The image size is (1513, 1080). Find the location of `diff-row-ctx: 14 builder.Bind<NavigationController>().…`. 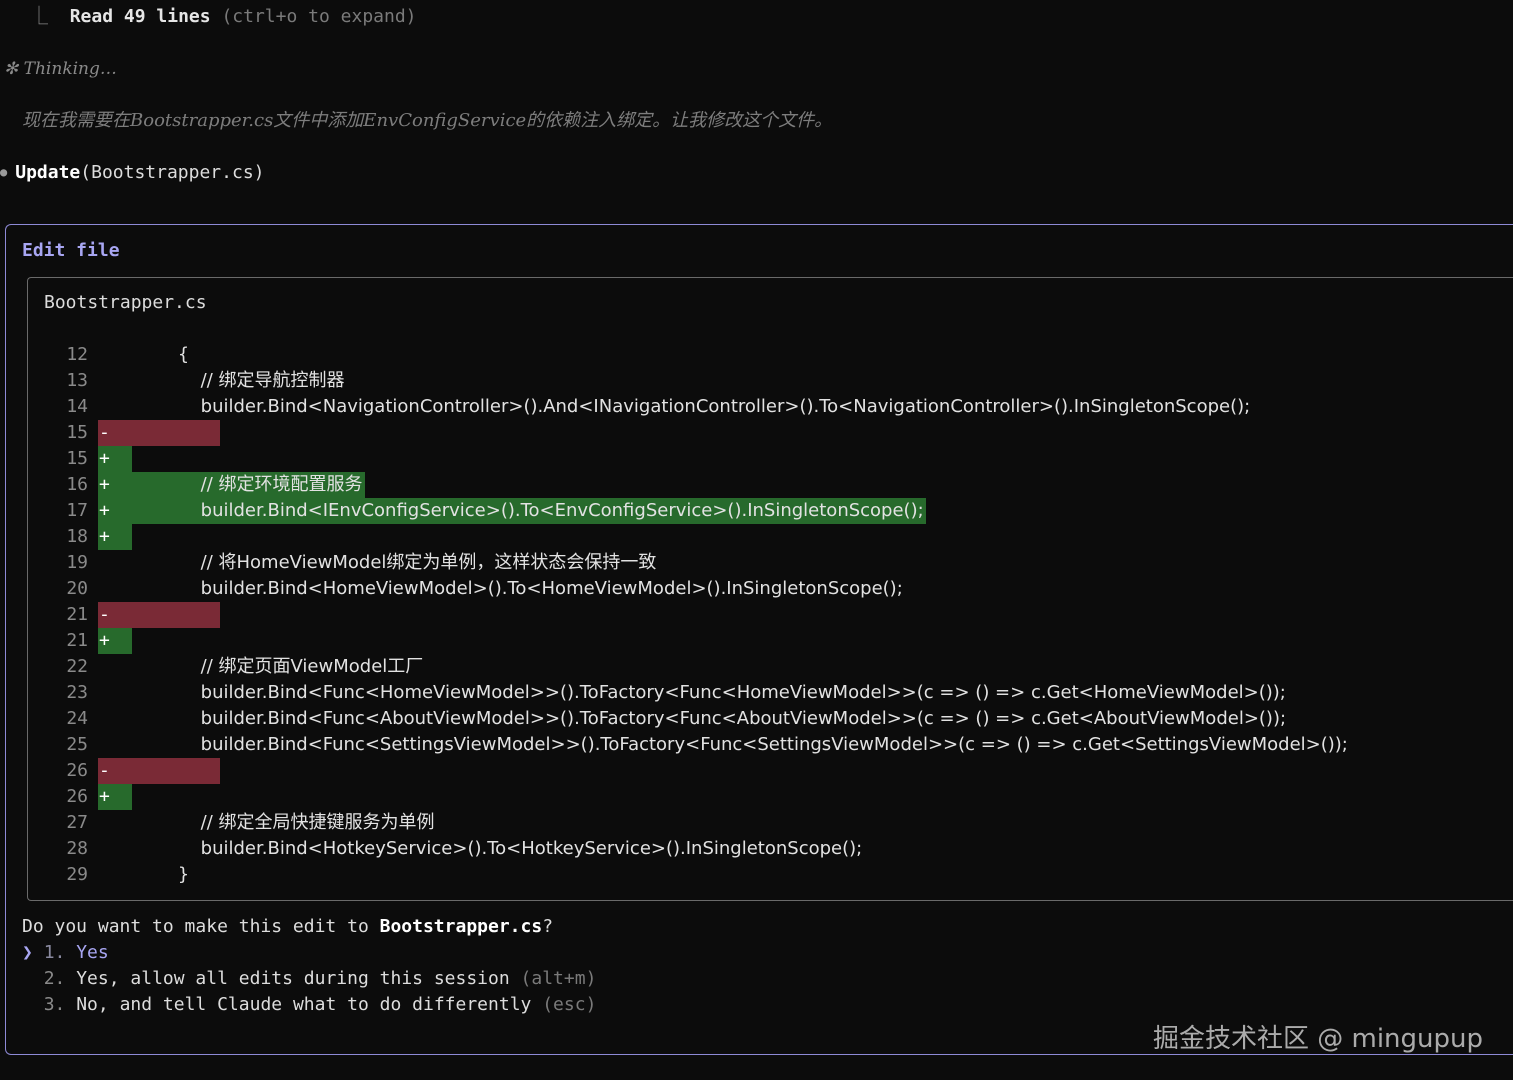

diff-row-ctx: 14 builder.Bind<NavigationController>().… is located at coordinates (756, 407).